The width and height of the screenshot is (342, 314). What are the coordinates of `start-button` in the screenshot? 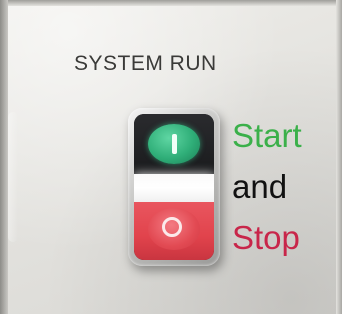 It's located at (174, 144).